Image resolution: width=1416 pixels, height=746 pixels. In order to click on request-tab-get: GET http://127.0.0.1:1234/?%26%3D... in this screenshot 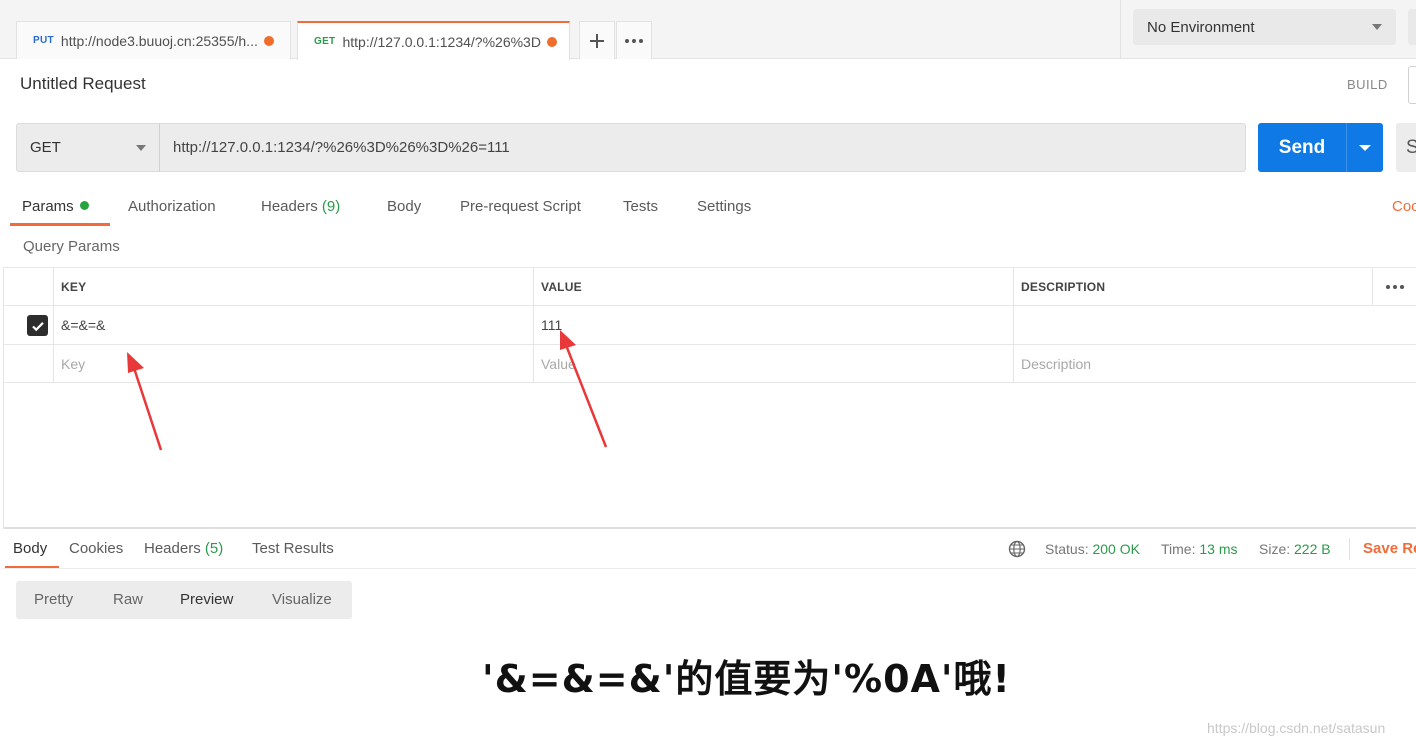, I will do `click(433, 40)`.